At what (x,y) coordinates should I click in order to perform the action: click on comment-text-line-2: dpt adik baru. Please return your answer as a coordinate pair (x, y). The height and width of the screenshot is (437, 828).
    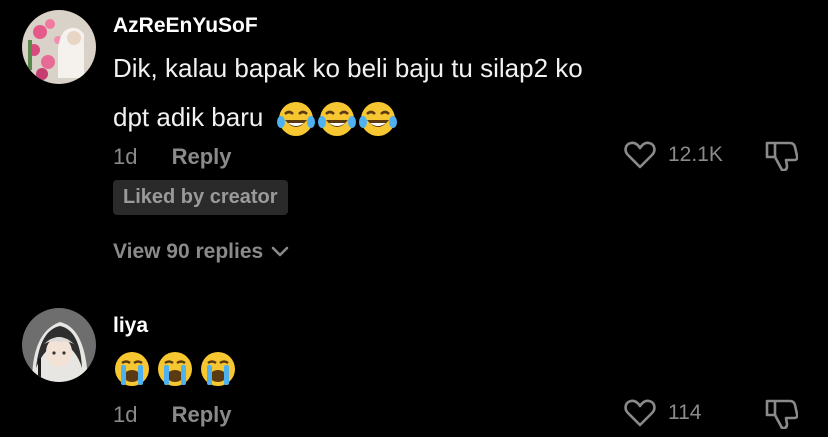
    Looking at the image, I should click on (348, 117).